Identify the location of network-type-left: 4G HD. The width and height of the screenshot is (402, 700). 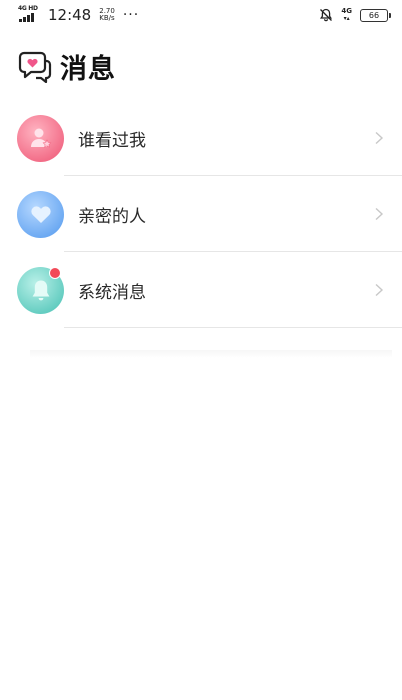
(28, 8).